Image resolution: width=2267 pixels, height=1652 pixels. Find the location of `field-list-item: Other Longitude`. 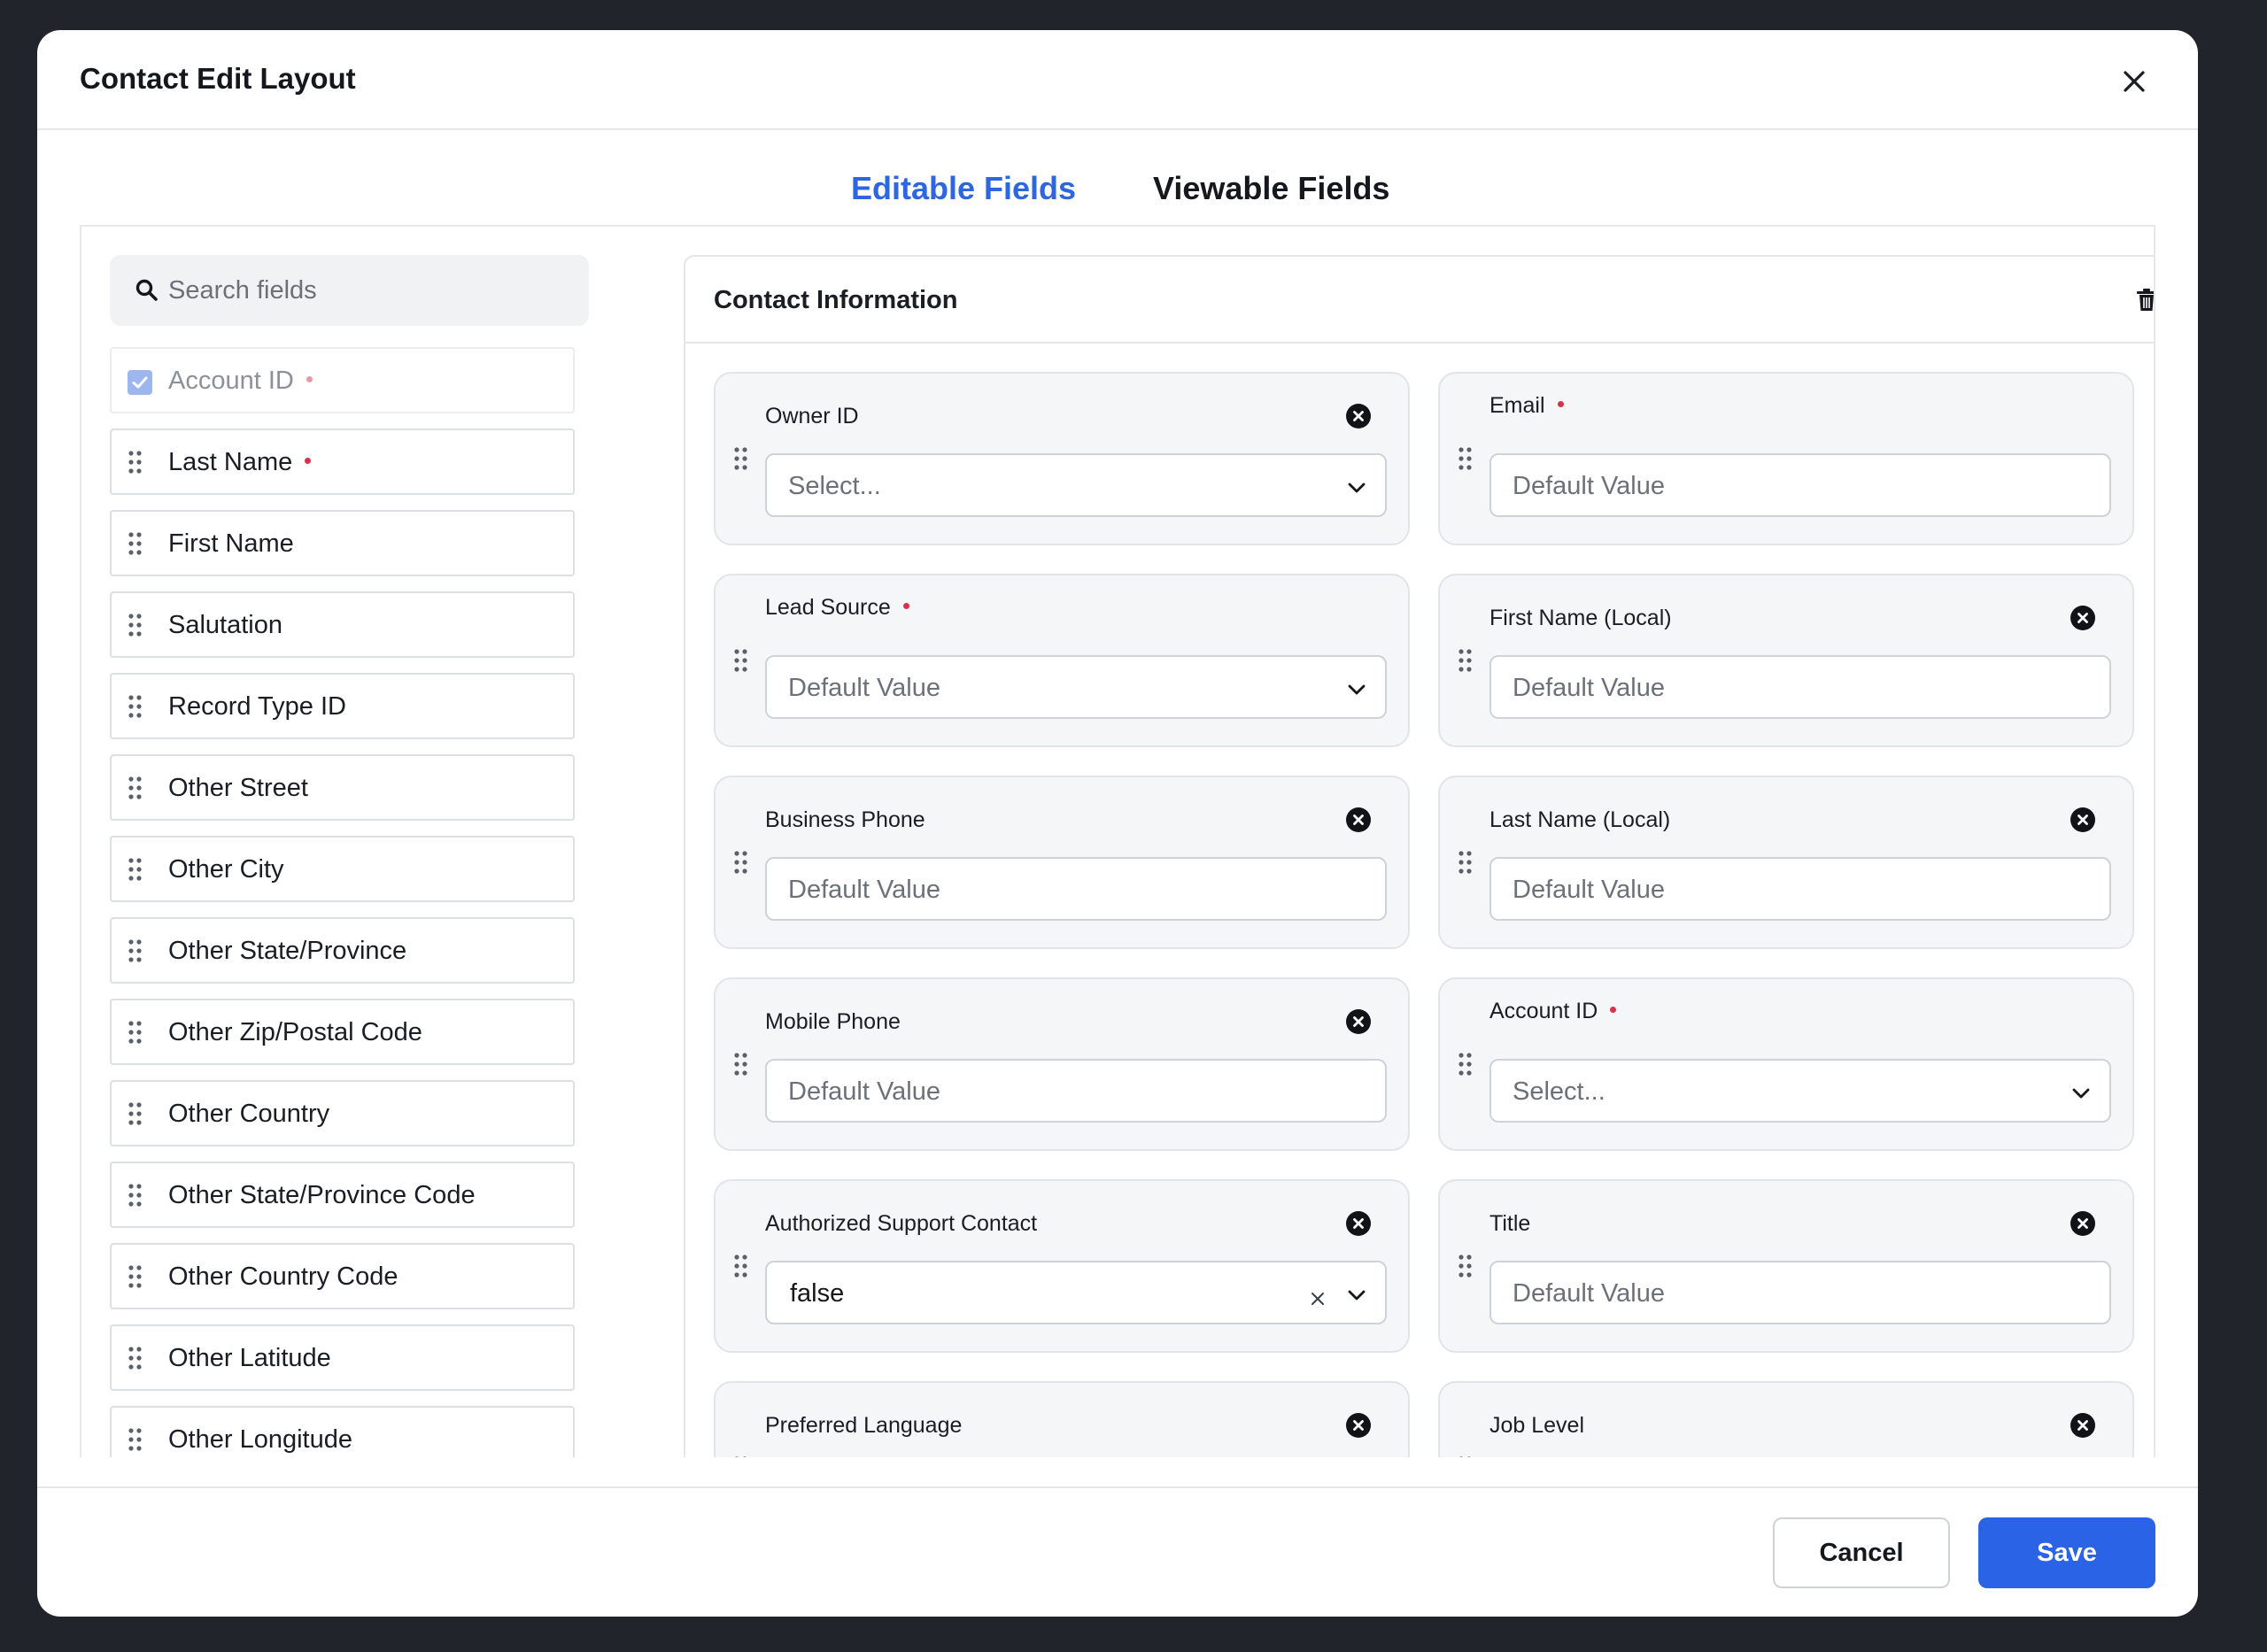

field-list-item: Other Longitude is located at coordinates (342, 1431).